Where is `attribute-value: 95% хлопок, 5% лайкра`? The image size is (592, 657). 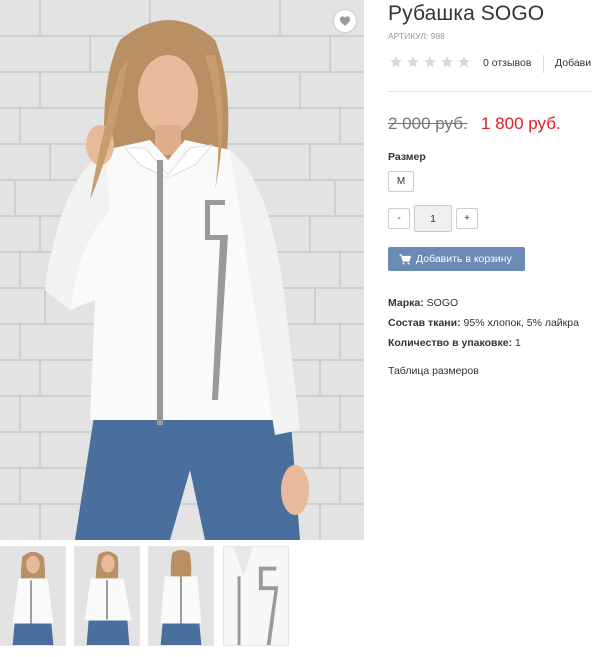 attribute-value: 95% хлопок, 5% лайкра is located at coordinates (519, 323).